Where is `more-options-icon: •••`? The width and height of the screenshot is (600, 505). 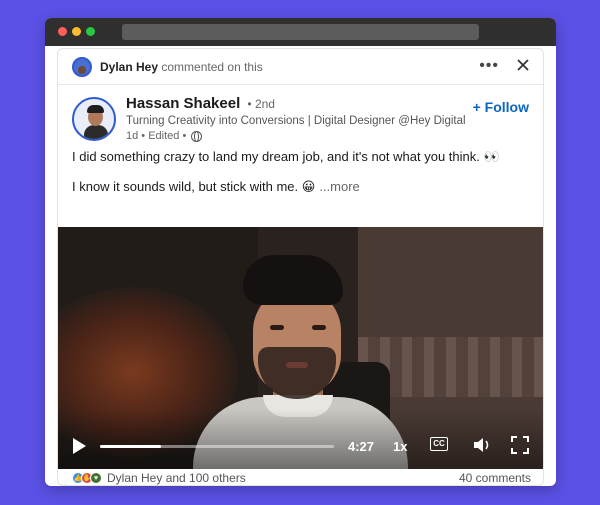
more-options-icon: ••• is located at coordinates (489, 66).